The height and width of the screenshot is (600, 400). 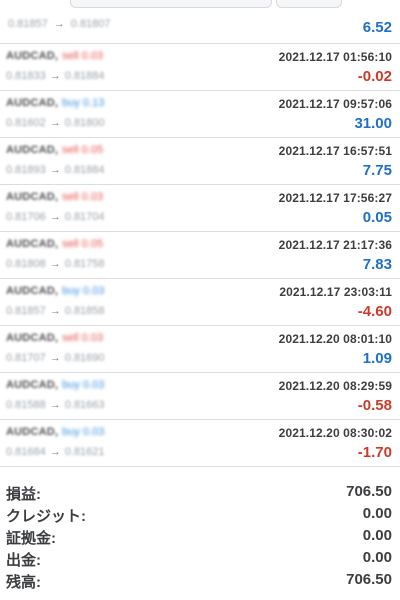 I want to click on trade-price-line: 0.81857 → 0.81858, so click(x=55, y=311).